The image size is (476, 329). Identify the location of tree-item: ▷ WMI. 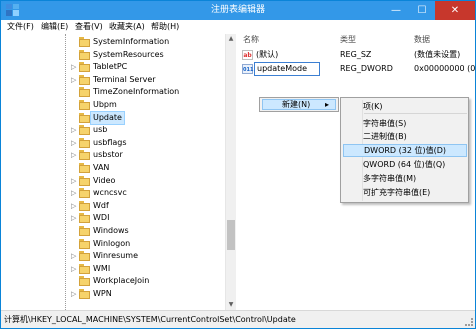
(113, 269).